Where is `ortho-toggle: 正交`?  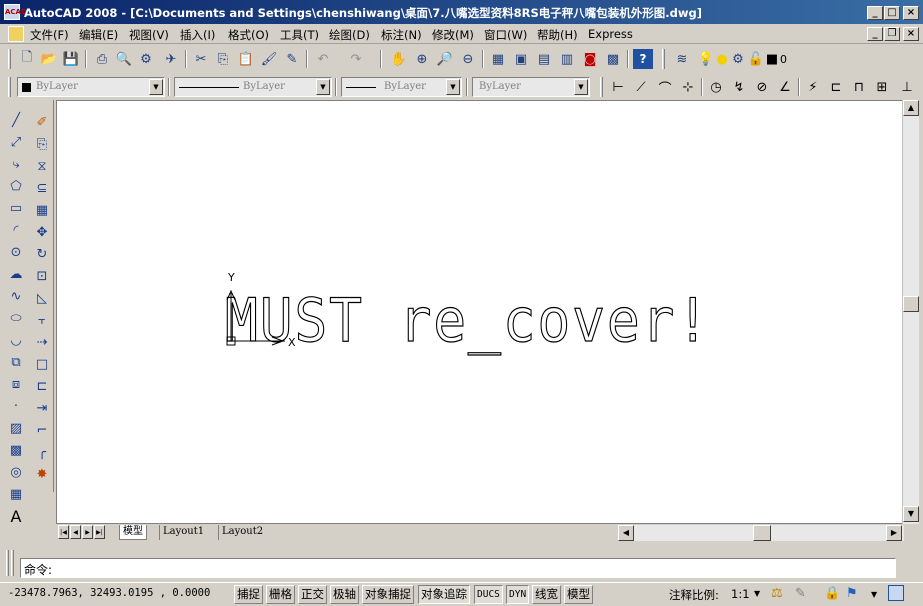 ortho-toggle: 正交 is located at coordinates (312, 594).